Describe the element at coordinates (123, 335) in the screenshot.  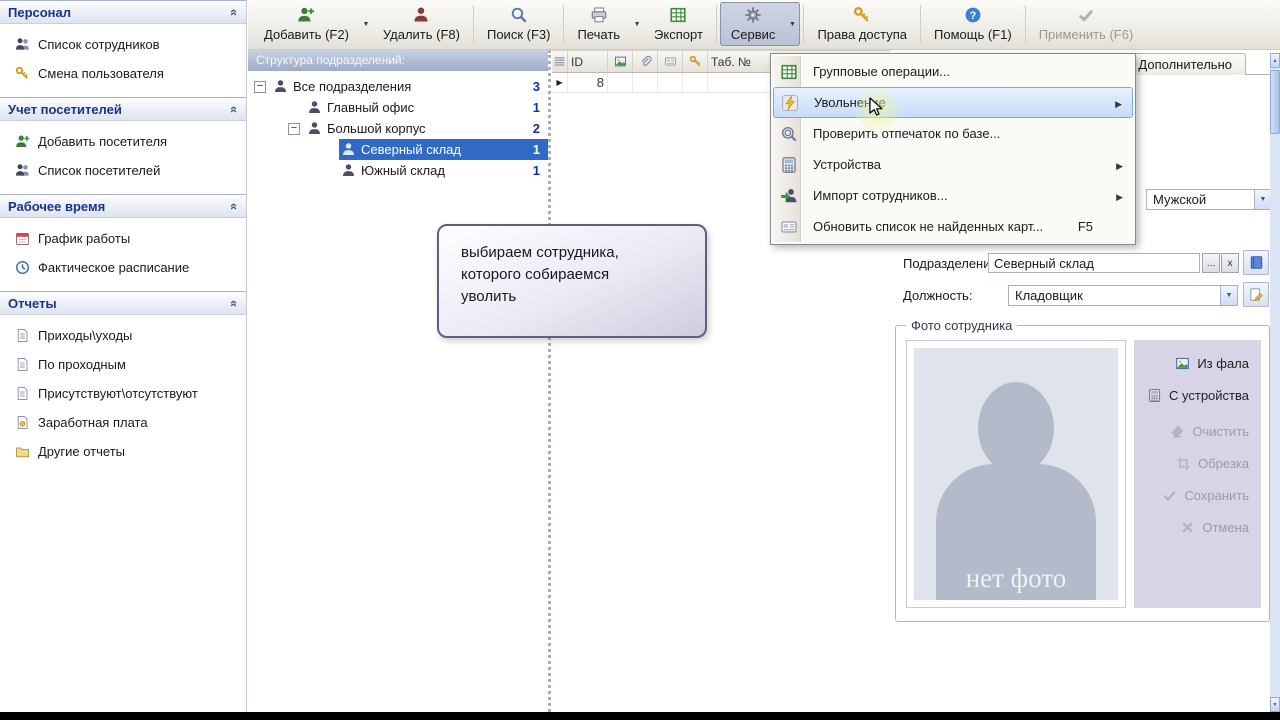
I see `sidebar-item-arrivals-departures: Приходы\уходы` at that location.